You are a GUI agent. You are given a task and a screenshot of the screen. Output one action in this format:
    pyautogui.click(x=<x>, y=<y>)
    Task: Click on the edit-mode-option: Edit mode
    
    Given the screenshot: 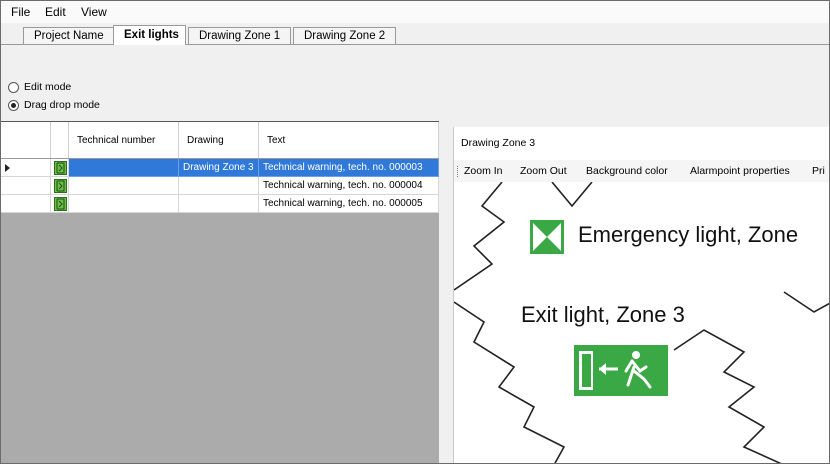 What is the action you would take?
    pyautogui.click(x=39, y=87)
    